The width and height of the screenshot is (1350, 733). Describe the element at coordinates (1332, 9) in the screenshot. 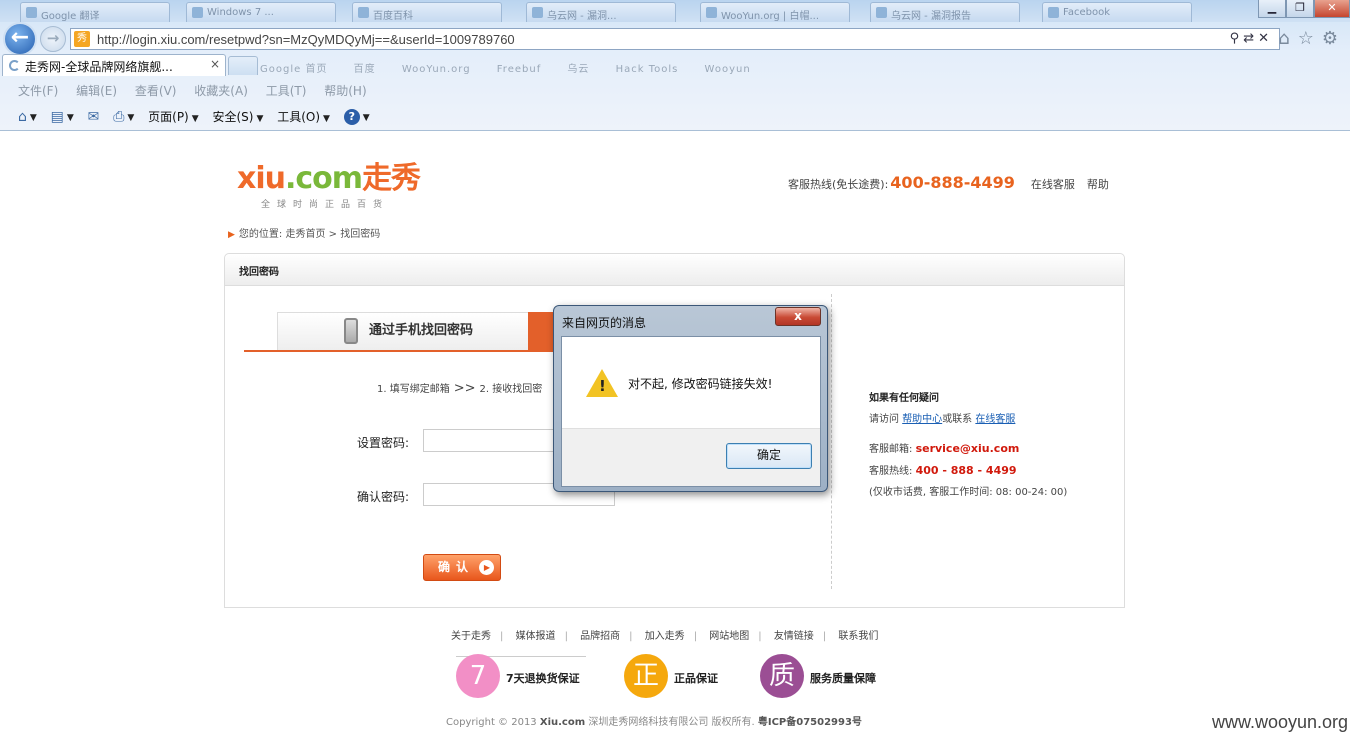

I see `window-close-button: ✕` at that location.